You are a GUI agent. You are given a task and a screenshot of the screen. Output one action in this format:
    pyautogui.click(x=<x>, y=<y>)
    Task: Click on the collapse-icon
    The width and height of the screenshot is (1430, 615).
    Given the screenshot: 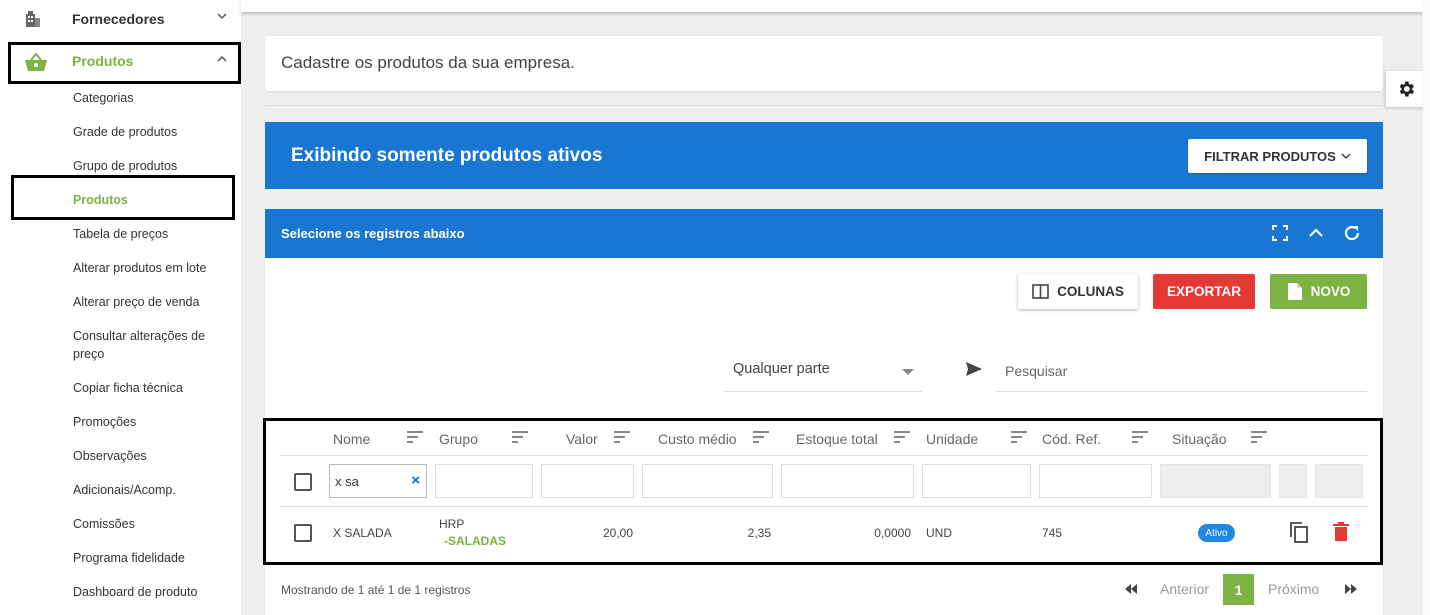 What is the action you would take?
    pyautogui.click(x=1316, y=233)
    